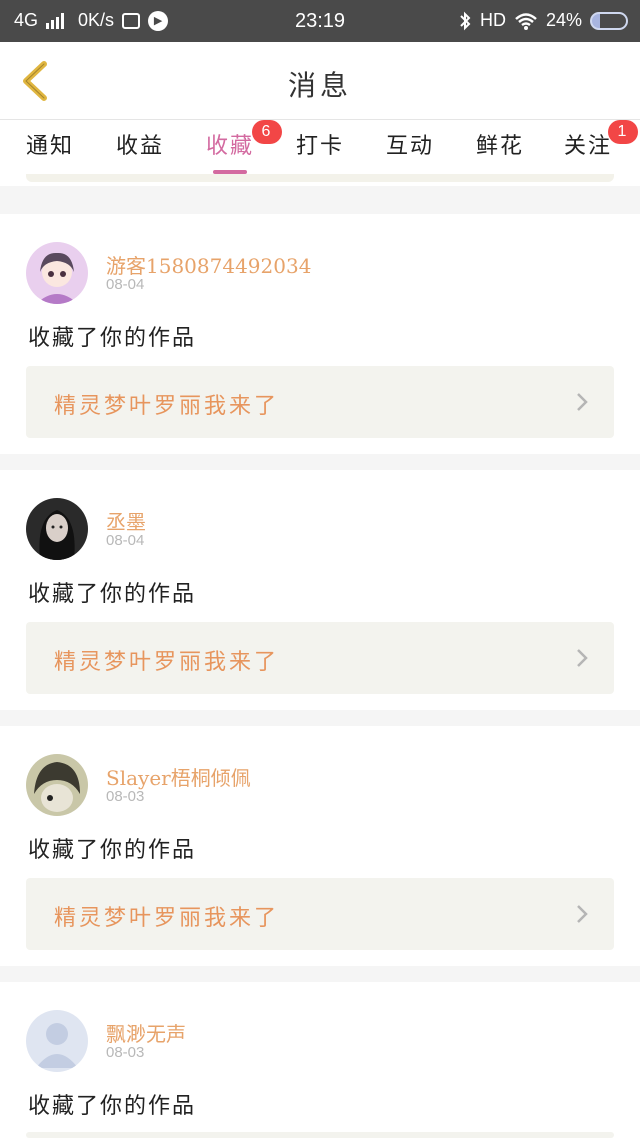  Describe the element at coordinates (410, 144) in the screenshot. I see `tab-interaction: 互动` at that location.